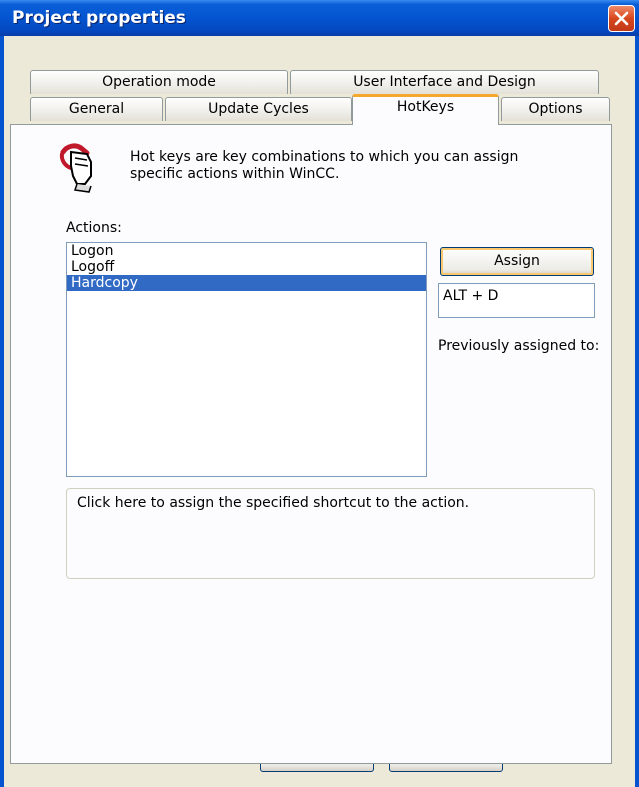  I want to click on tab-label: User Interface and Design, so click(444, 82).